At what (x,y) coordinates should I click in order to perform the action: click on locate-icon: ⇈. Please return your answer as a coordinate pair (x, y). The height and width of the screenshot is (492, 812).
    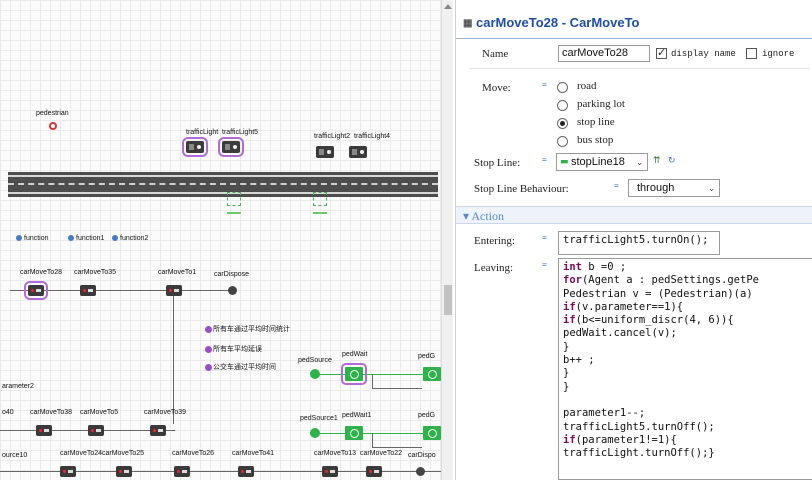
    Looking at the image, I should click on (657, 161).